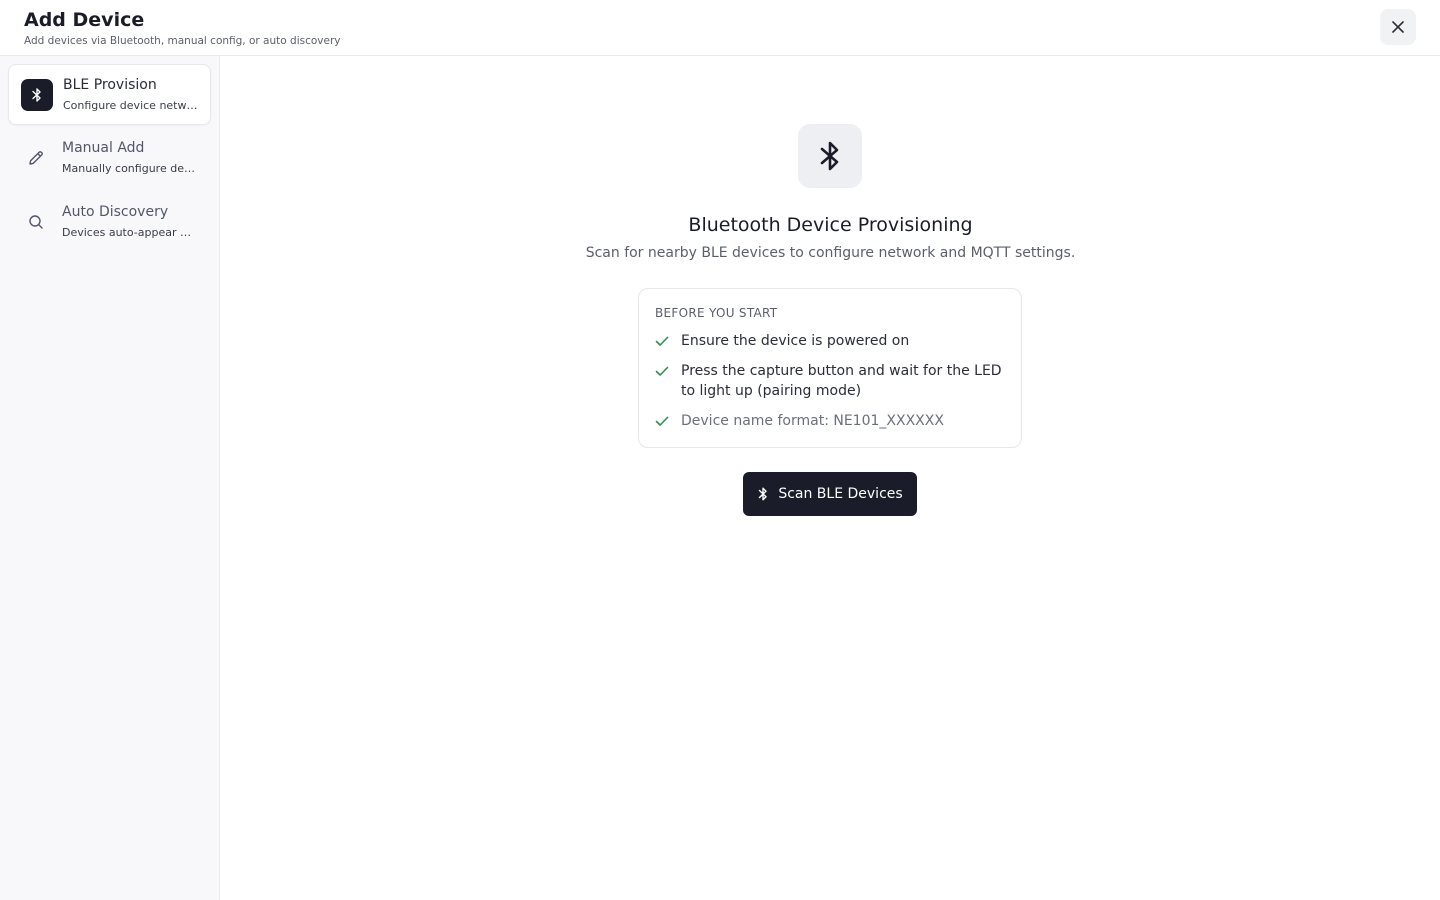 This screenshot has width=1440, height=900. I want to click on sidebar-item-label: Auto Discovery, so click(115, 212).